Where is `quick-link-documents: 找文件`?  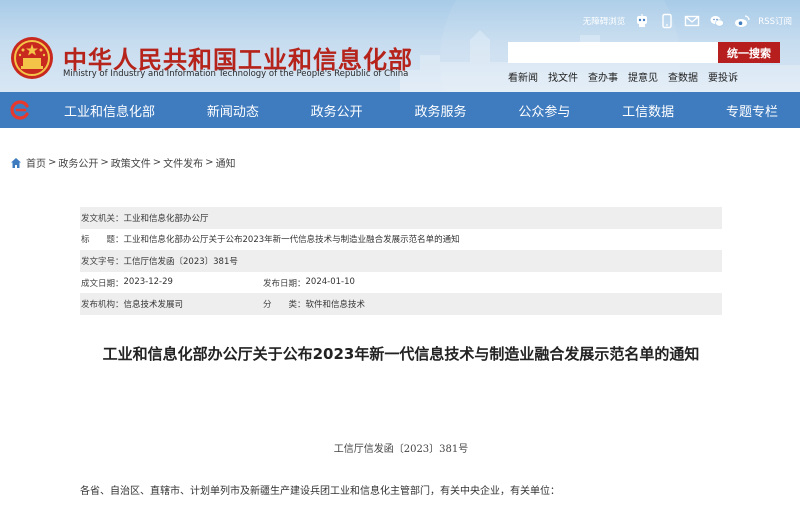
quick-link-documents: 找文件 is located at coordinates (563, 76).